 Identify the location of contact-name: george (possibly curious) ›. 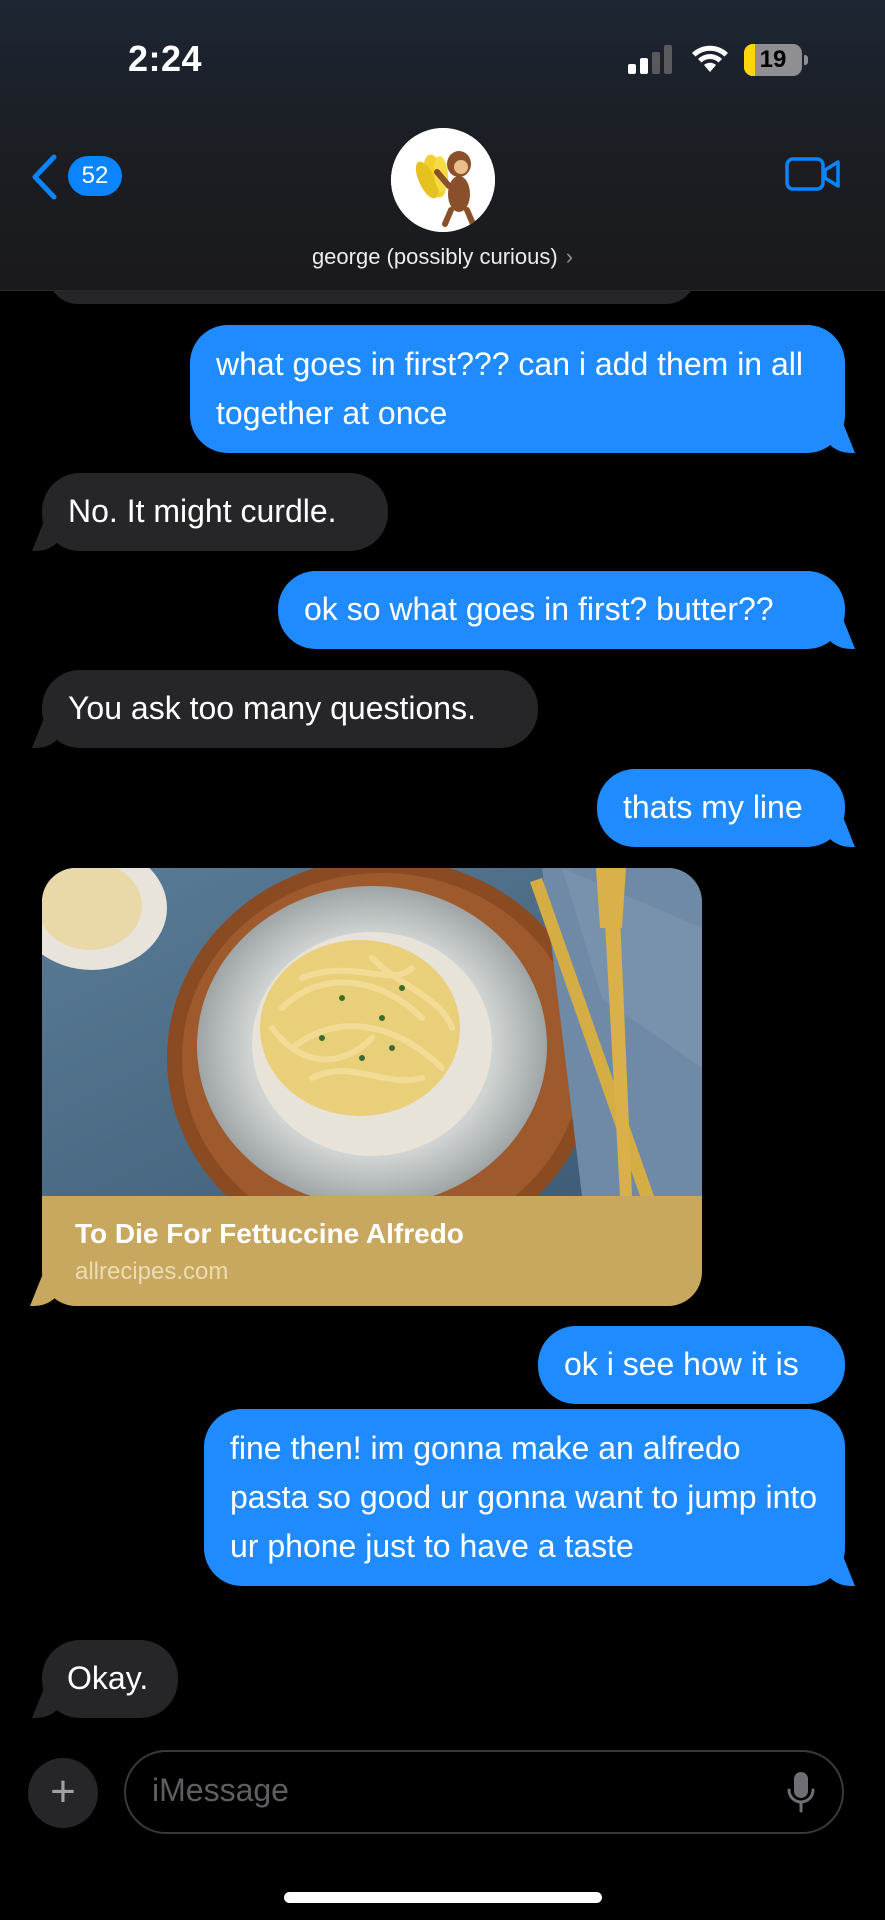
(442, 257).